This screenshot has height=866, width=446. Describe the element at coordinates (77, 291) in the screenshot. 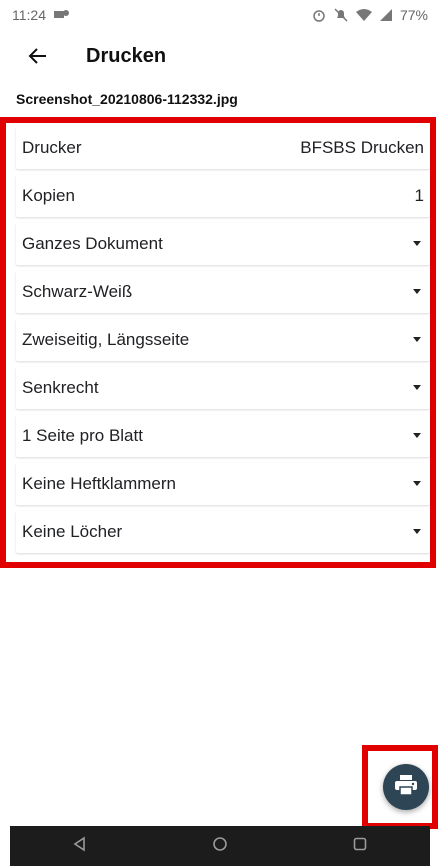

I see `color-mode-label: Schwarz-Weiß` at that location.